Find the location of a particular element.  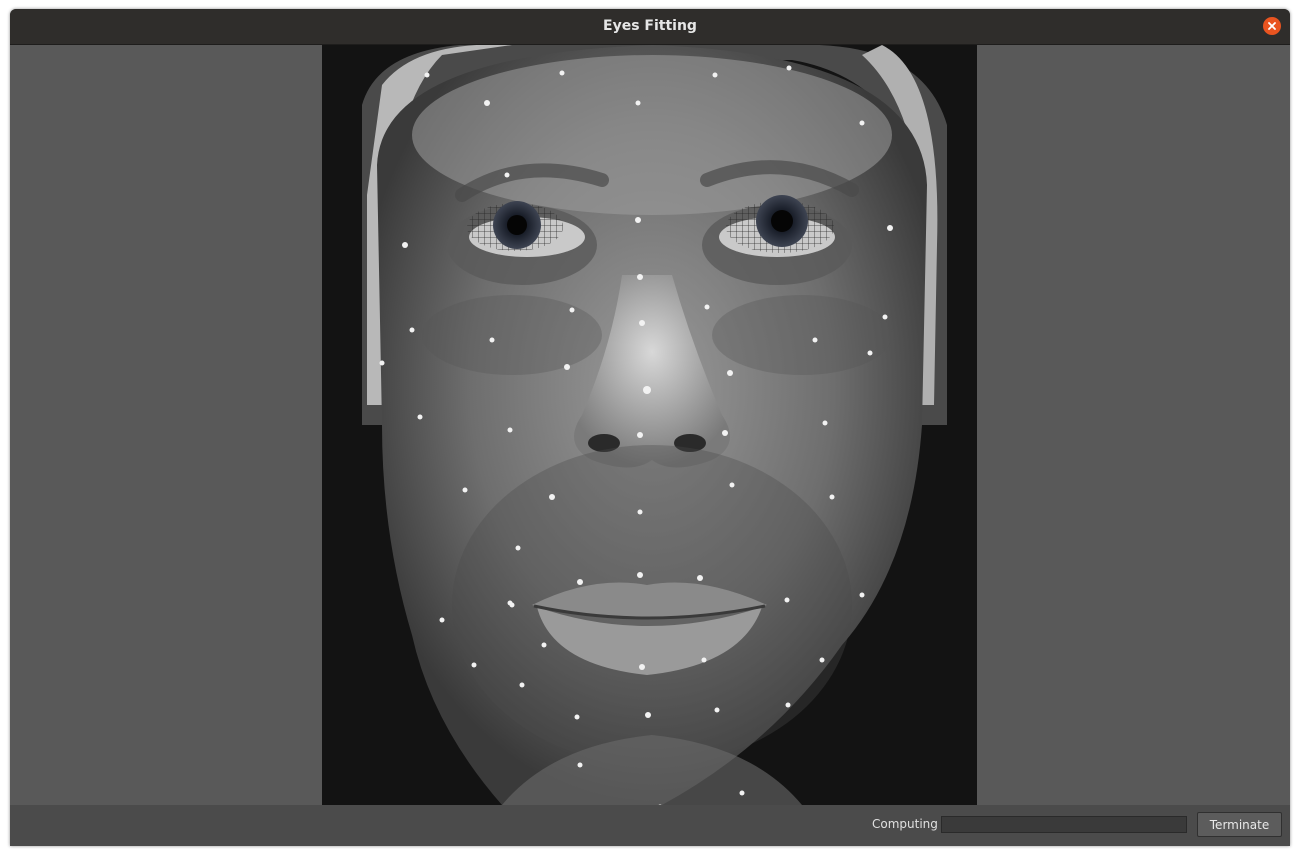

terminate-button: Terminate is located at coordinates (1239, 824).